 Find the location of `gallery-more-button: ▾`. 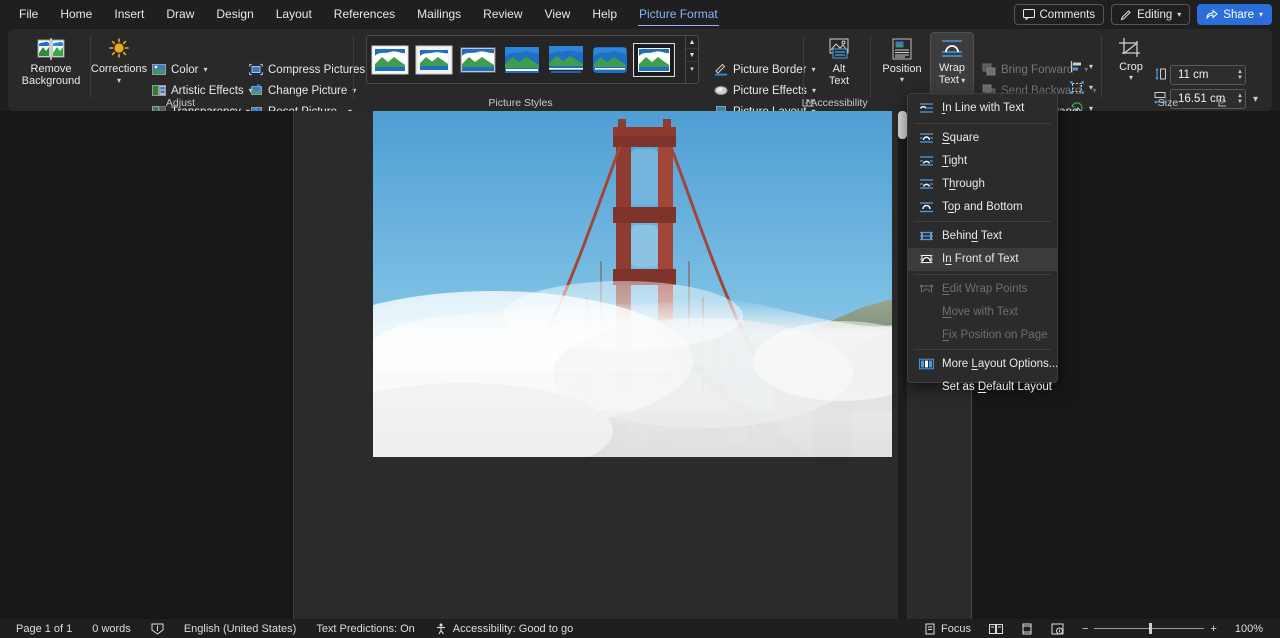

gallery-more-button: ▾ is located at coordinates (692, 68).